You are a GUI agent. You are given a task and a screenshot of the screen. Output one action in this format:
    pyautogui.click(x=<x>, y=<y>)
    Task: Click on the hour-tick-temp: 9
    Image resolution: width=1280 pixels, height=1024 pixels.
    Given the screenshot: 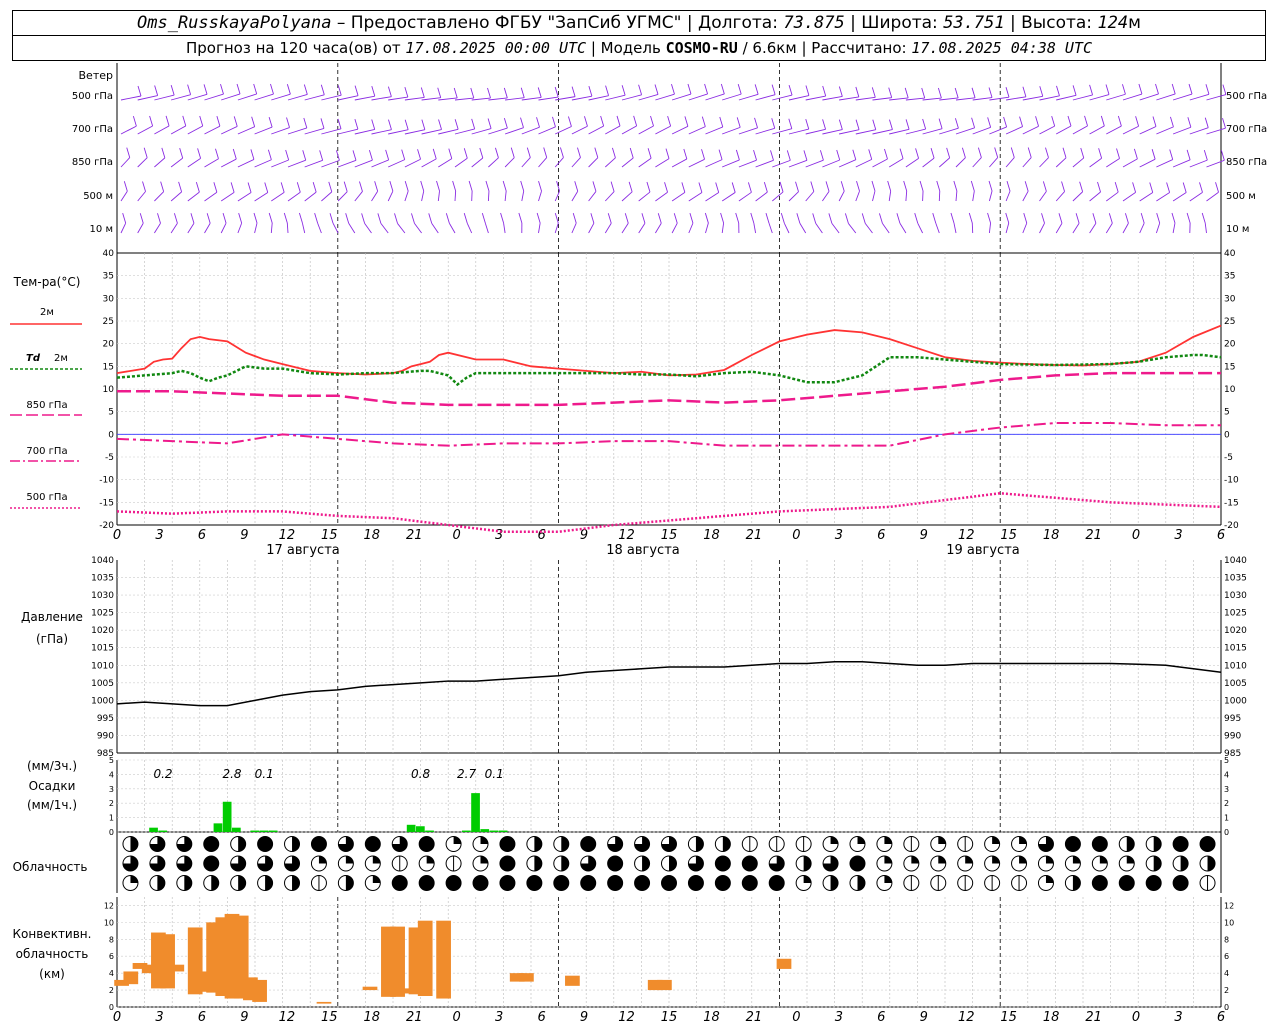 What is the action you would take?
    pyautogui.click(x=244, y=535)
    